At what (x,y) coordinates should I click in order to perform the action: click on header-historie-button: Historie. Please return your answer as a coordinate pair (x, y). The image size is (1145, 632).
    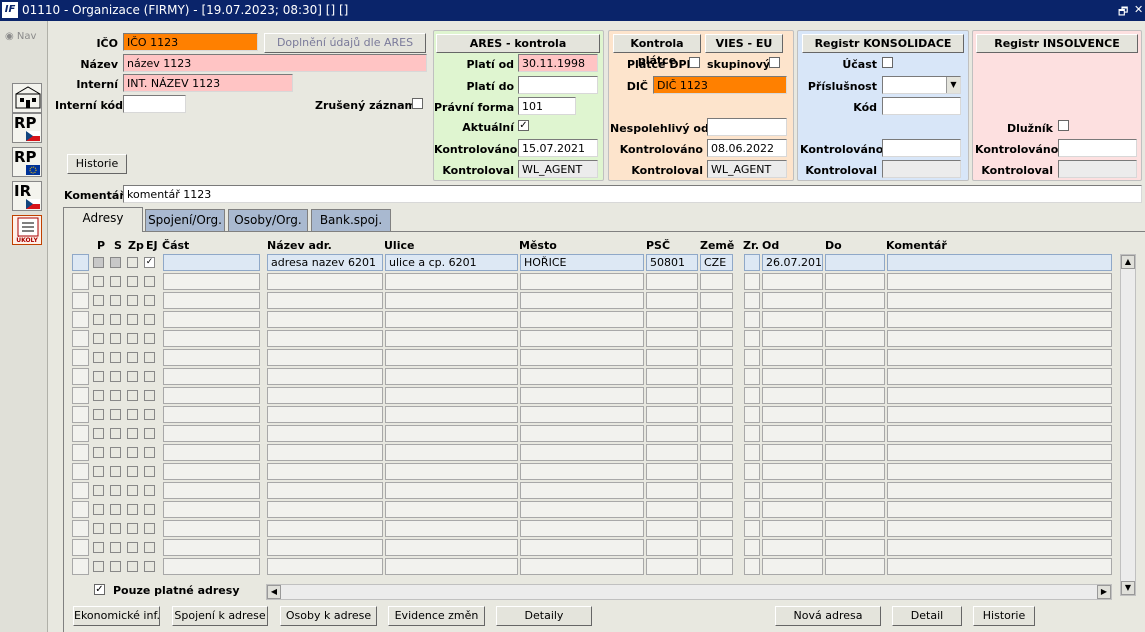
    Looking at the image, I should click on (97, 164).